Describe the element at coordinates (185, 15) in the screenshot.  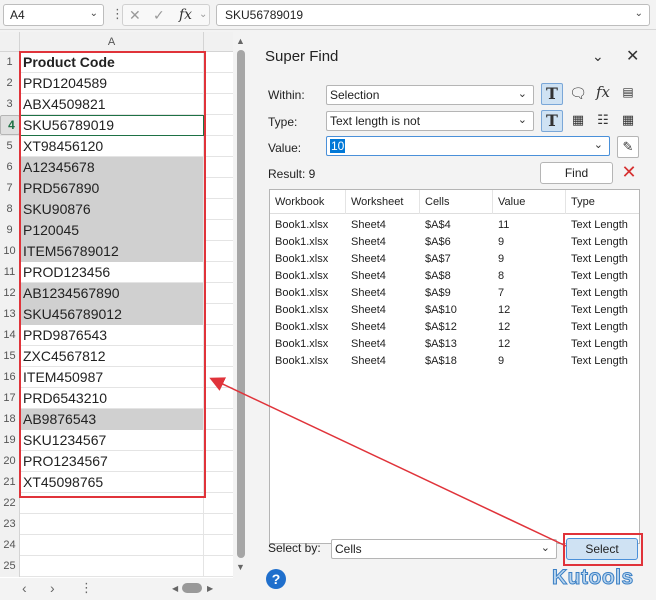
I see `insert-function-icon: fx` at that location.